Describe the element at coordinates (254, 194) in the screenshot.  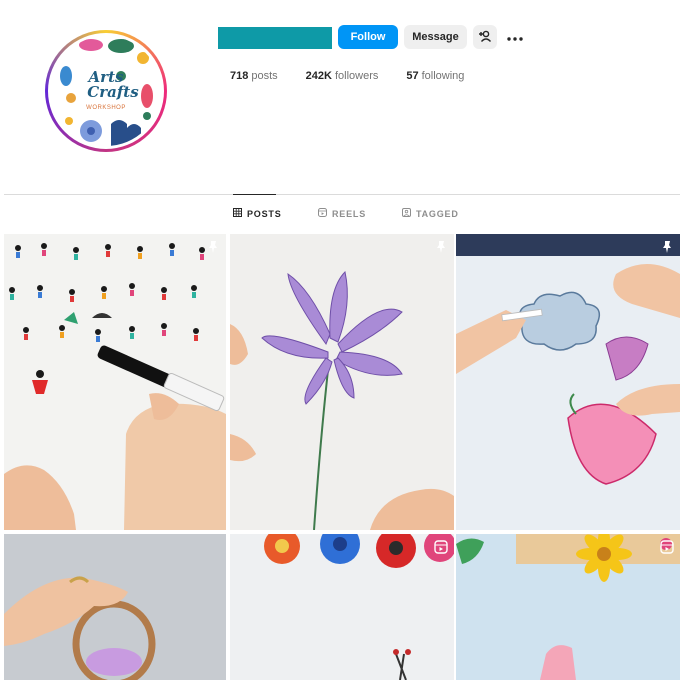
I see `active-tab-indicator` at that location.